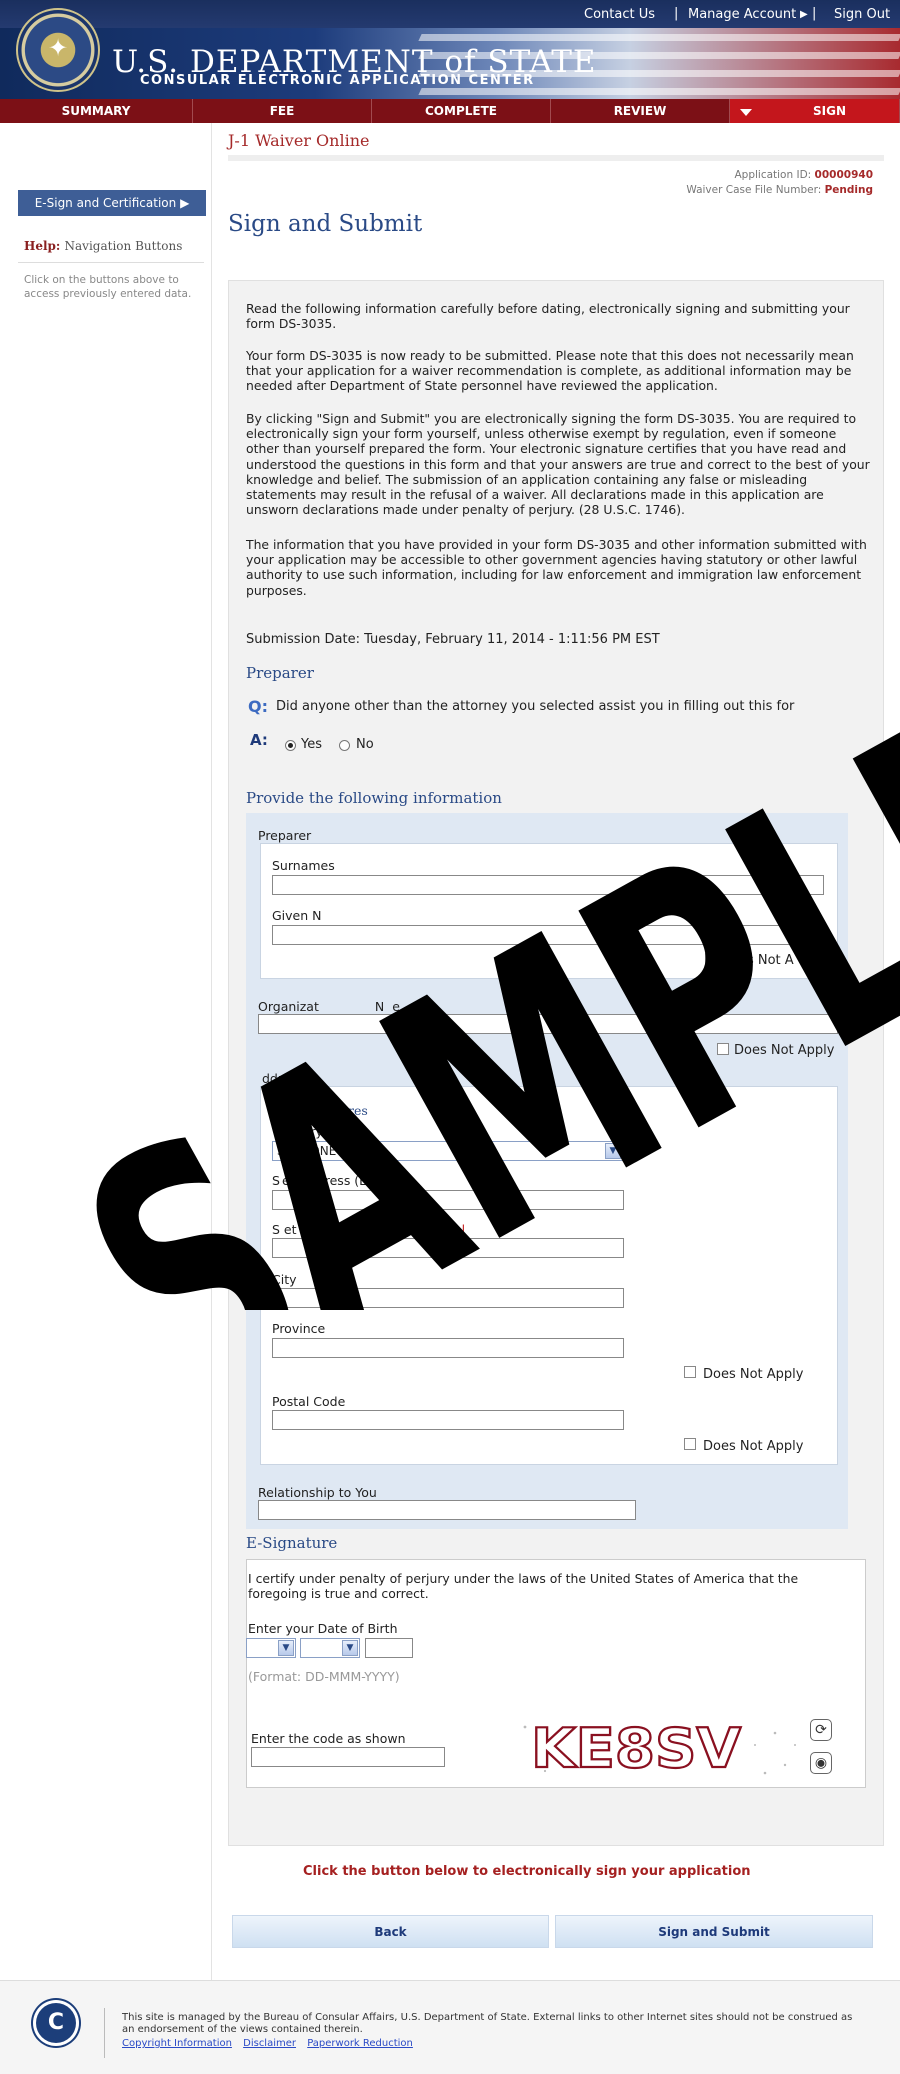  What do you see at coordinates (714, 1931) in the screenshot?
I see `sign-and-submit-button: Sign and Submit` at bounding box center [714, 1931].